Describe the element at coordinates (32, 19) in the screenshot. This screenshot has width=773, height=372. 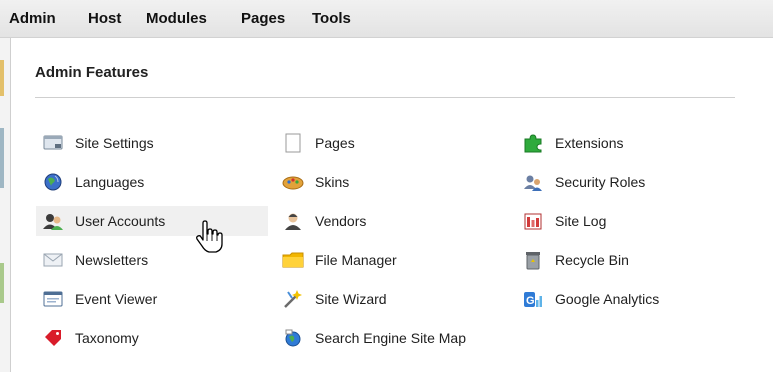
I see `menu-admin: Admin` at that location.